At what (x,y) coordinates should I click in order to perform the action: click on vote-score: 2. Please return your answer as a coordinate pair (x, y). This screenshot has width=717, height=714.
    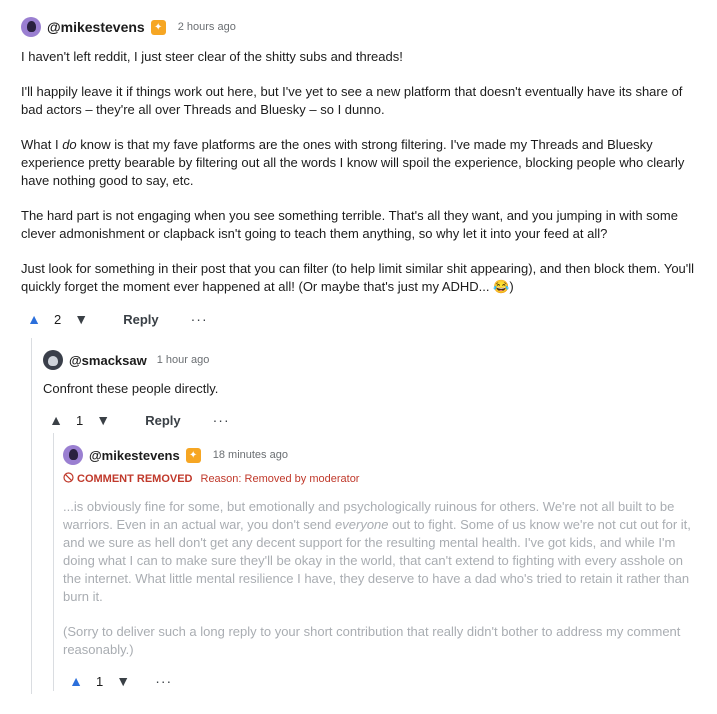
    Looking at the image, I should click on (58, 319).